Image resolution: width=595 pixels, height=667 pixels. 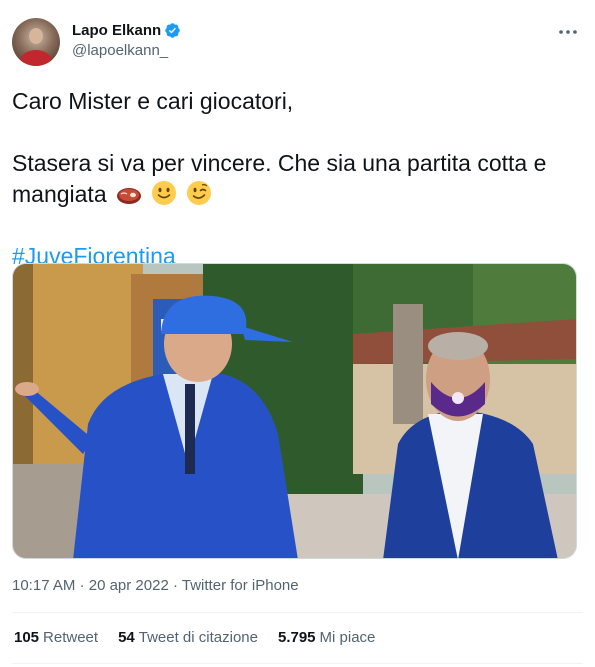 I want to click on author-handle: @lapoelkann_, so click(x=120, y=50).